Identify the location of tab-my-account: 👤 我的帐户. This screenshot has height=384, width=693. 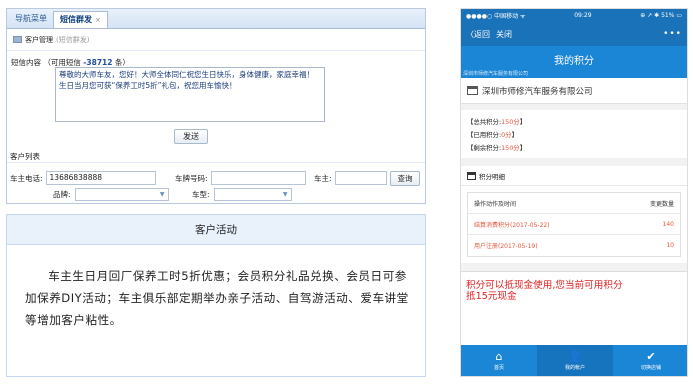
(575, 360).